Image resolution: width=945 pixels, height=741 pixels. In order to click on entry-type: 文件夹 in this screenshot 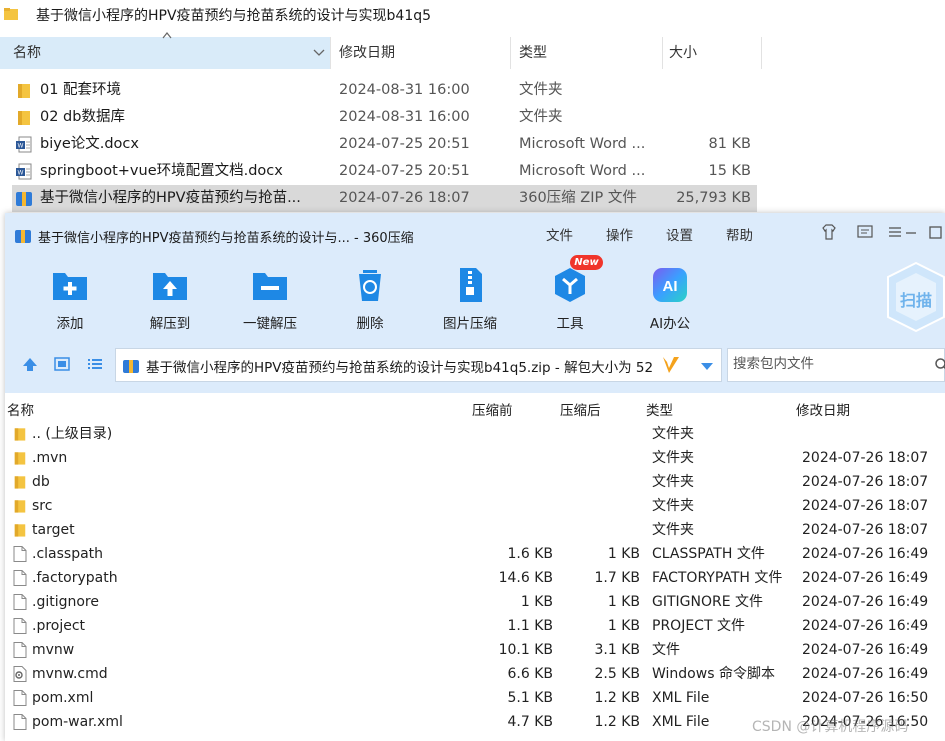, I will do `click(673, 434)`.